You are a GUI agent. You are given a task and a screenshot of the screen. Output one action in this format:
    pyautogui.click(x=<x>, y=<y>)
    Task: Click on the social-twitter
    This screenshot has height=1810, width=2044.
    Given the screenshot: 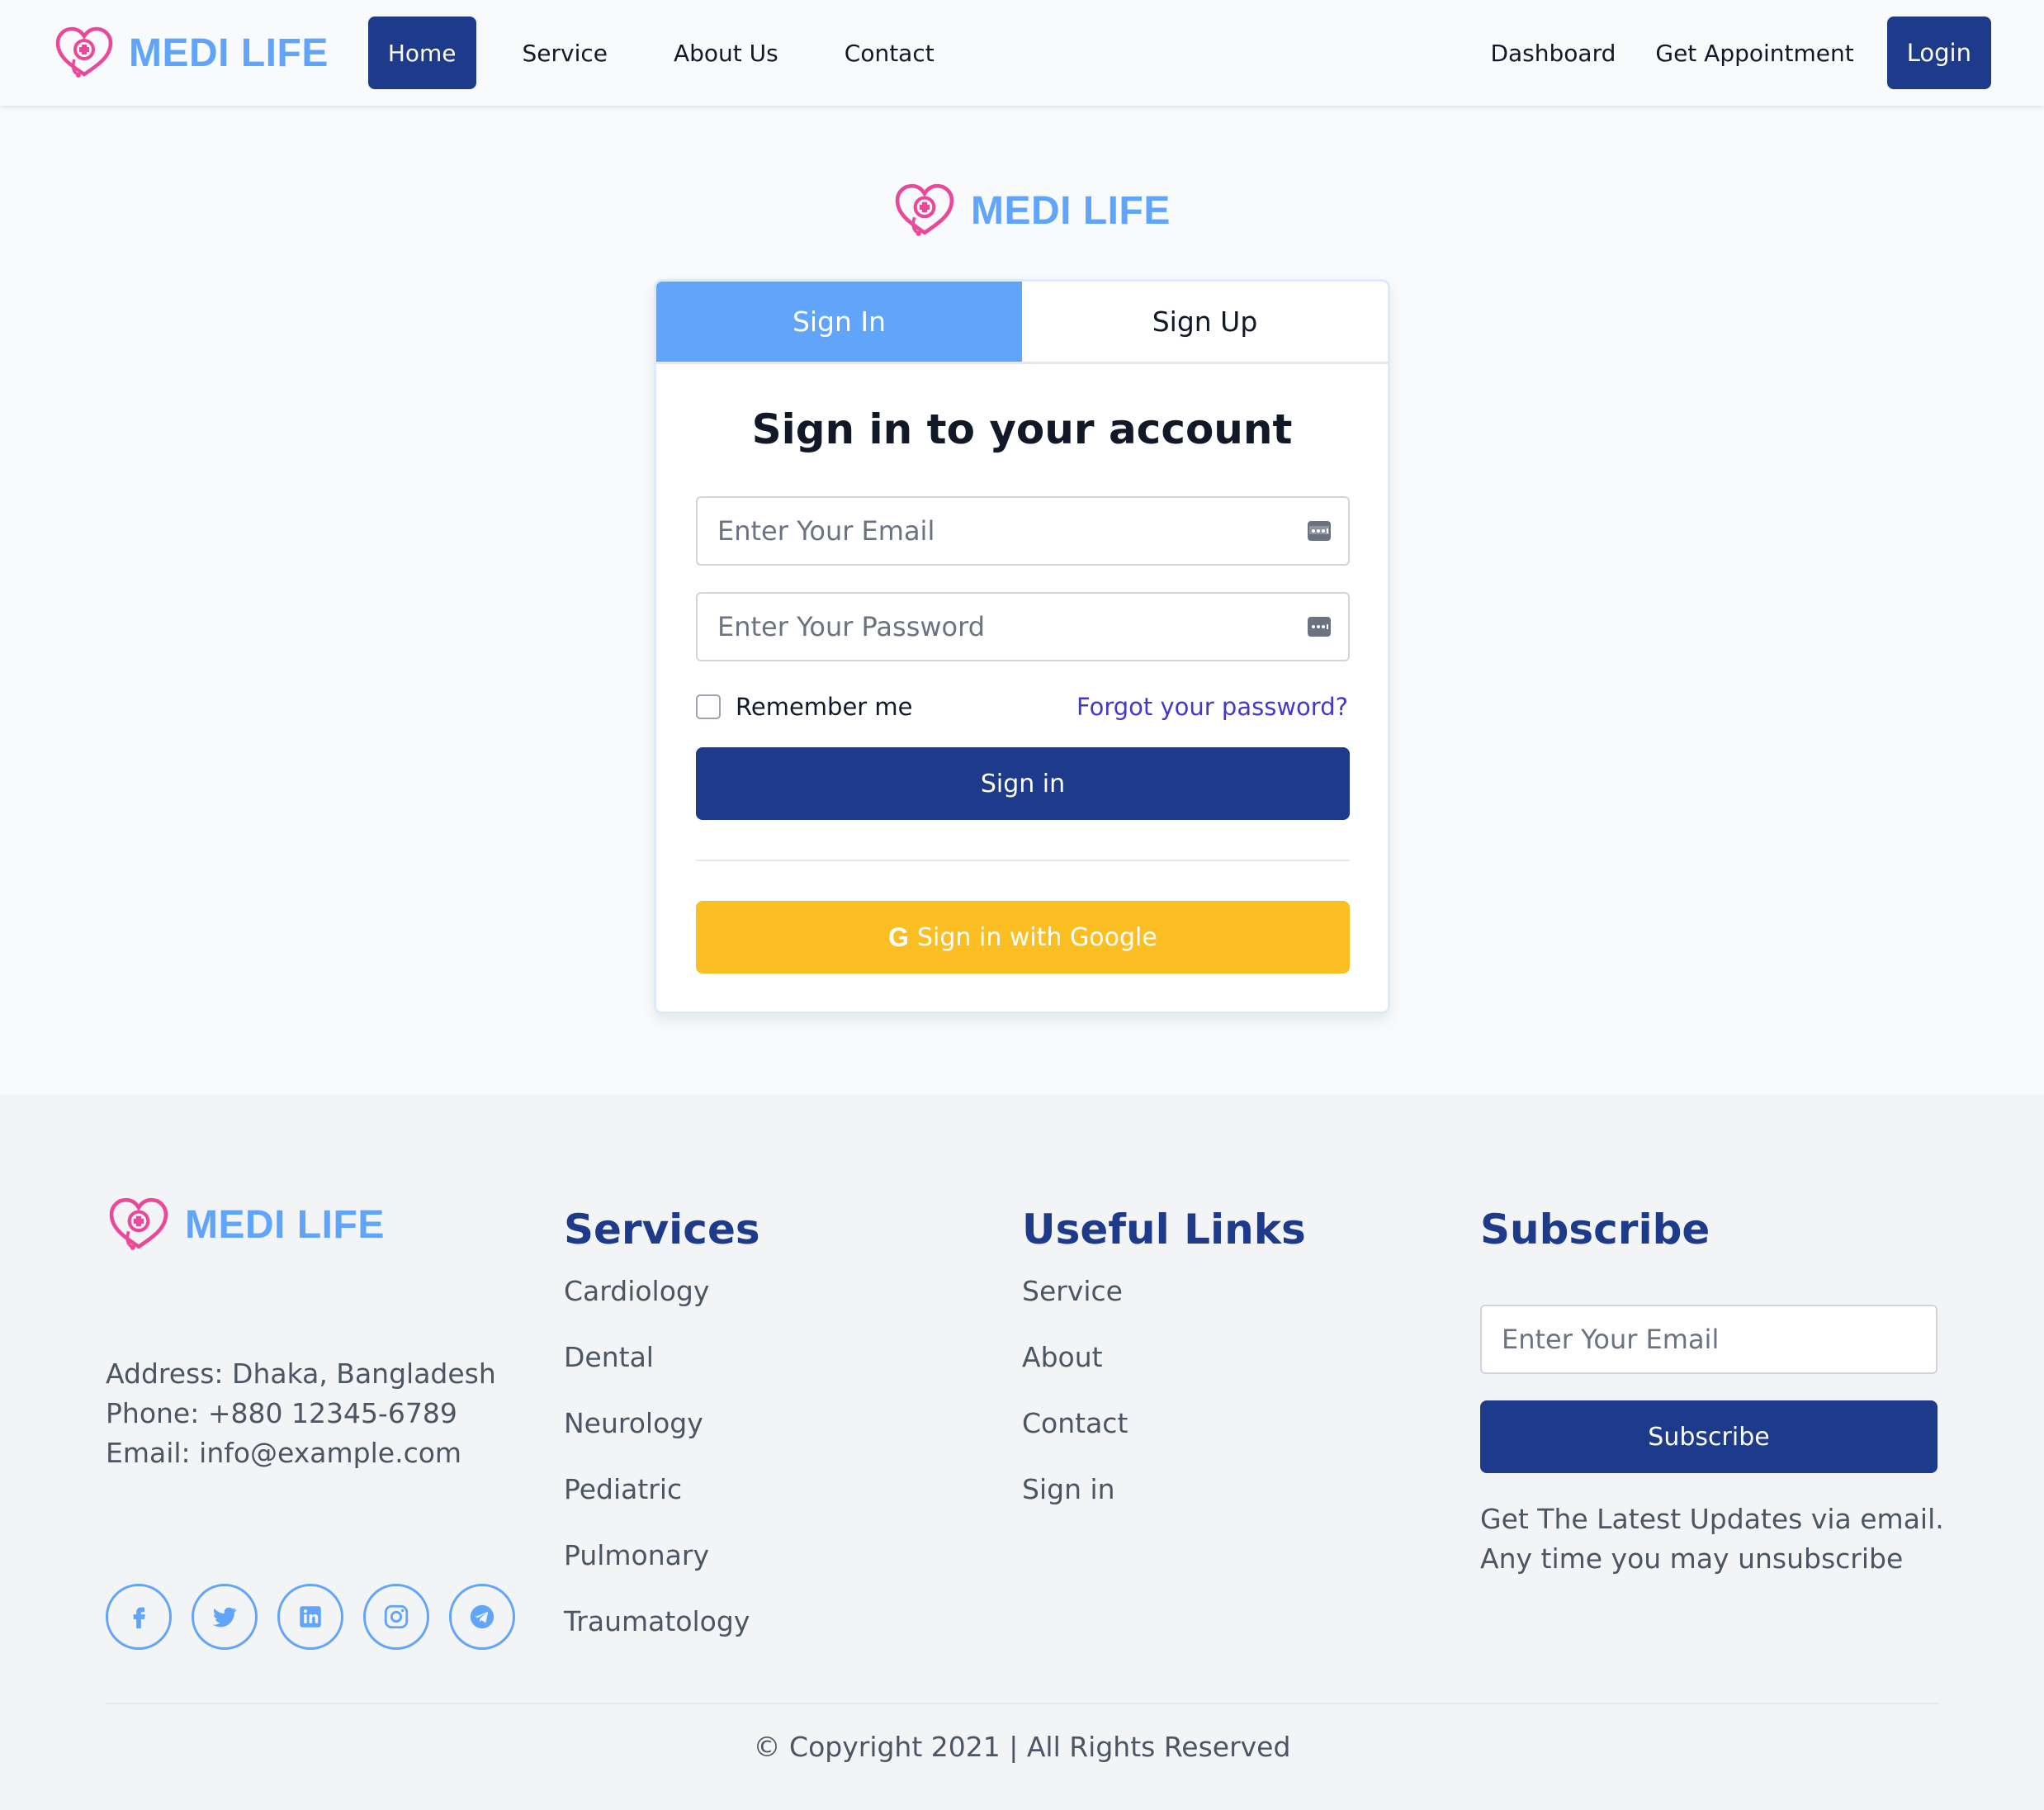 What is the action you would take?
    pyautogui.click(x=225, y=1617)
    